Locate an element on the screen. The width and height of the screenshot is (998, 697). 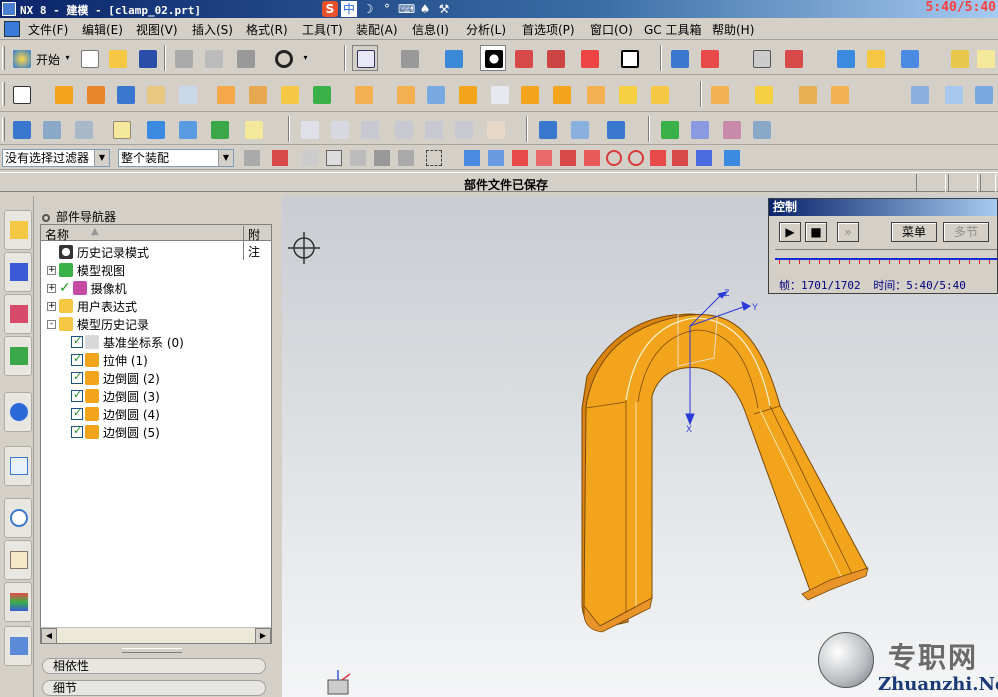
snap-point-button is located at coordinates (472, 158).